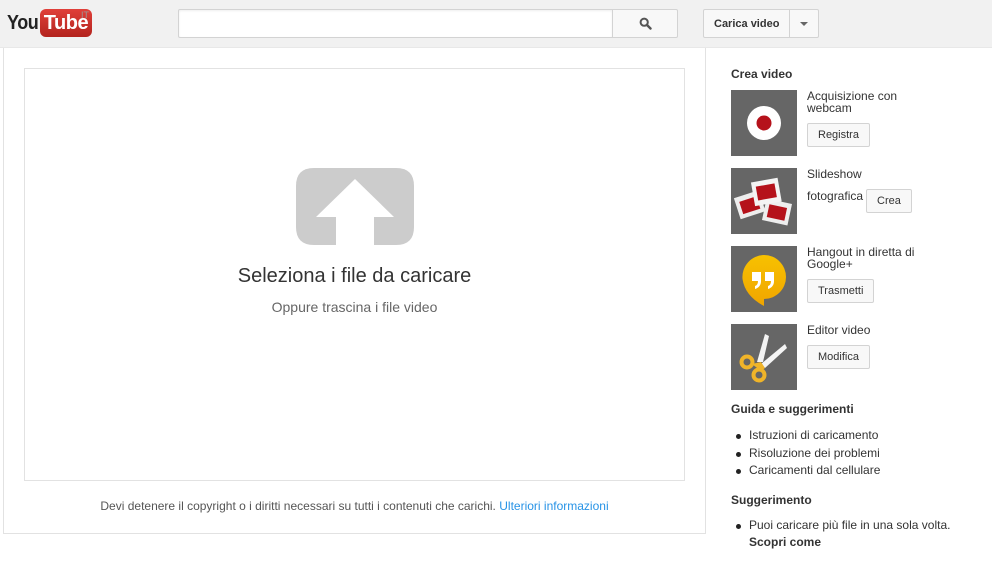  I want to click on upload-menu-button, so click(804, 23).